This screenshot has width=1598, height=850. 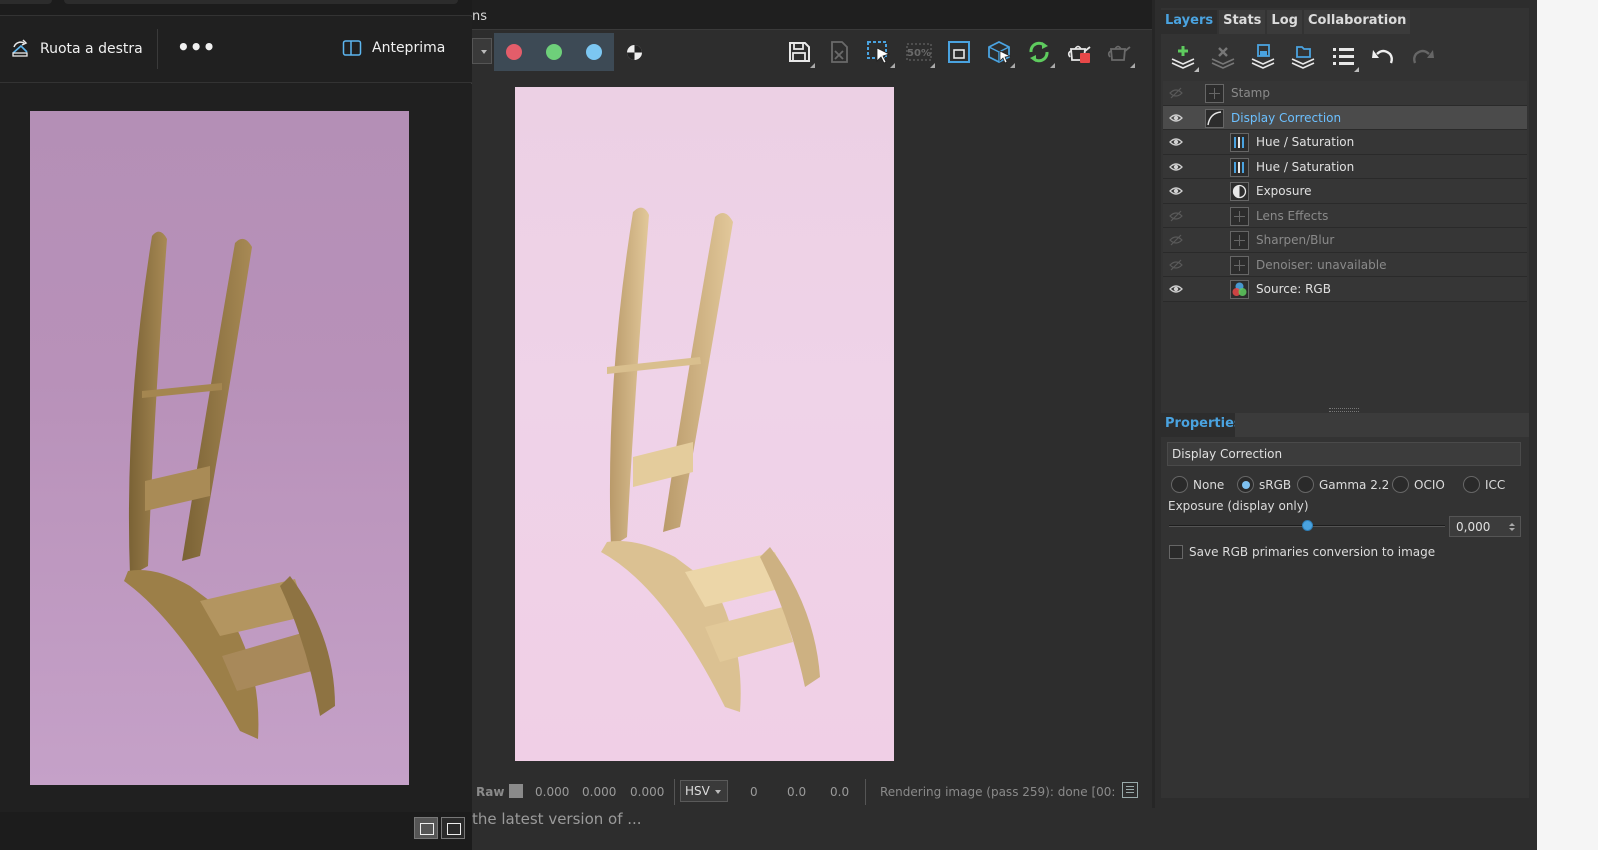 I want to click on layer-name: Exposure, so click(x=1284, y=191).